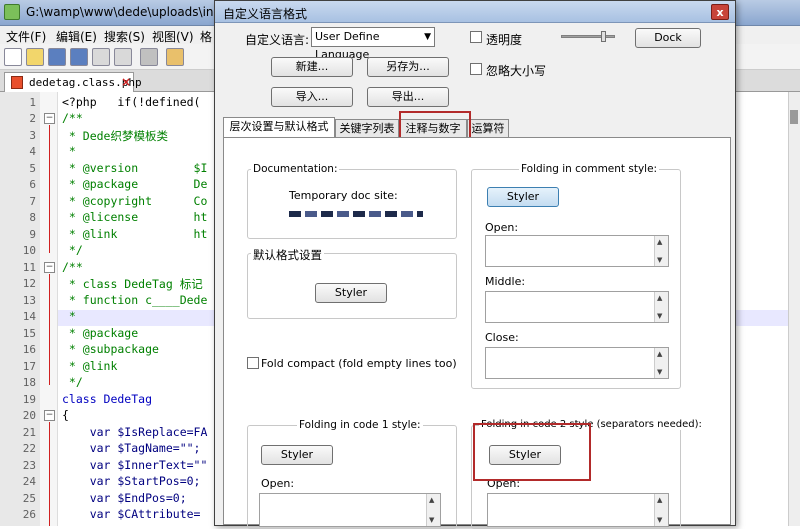  Describe the element at coordinates (13, 57) in the screenshot. I see `new-file-icon` at that location.